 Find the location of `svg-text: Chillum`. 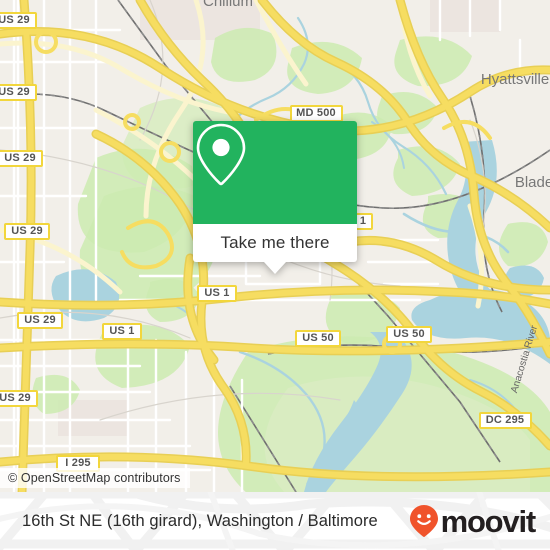

svg-text: Chillum is located at coordinates (228, 5).